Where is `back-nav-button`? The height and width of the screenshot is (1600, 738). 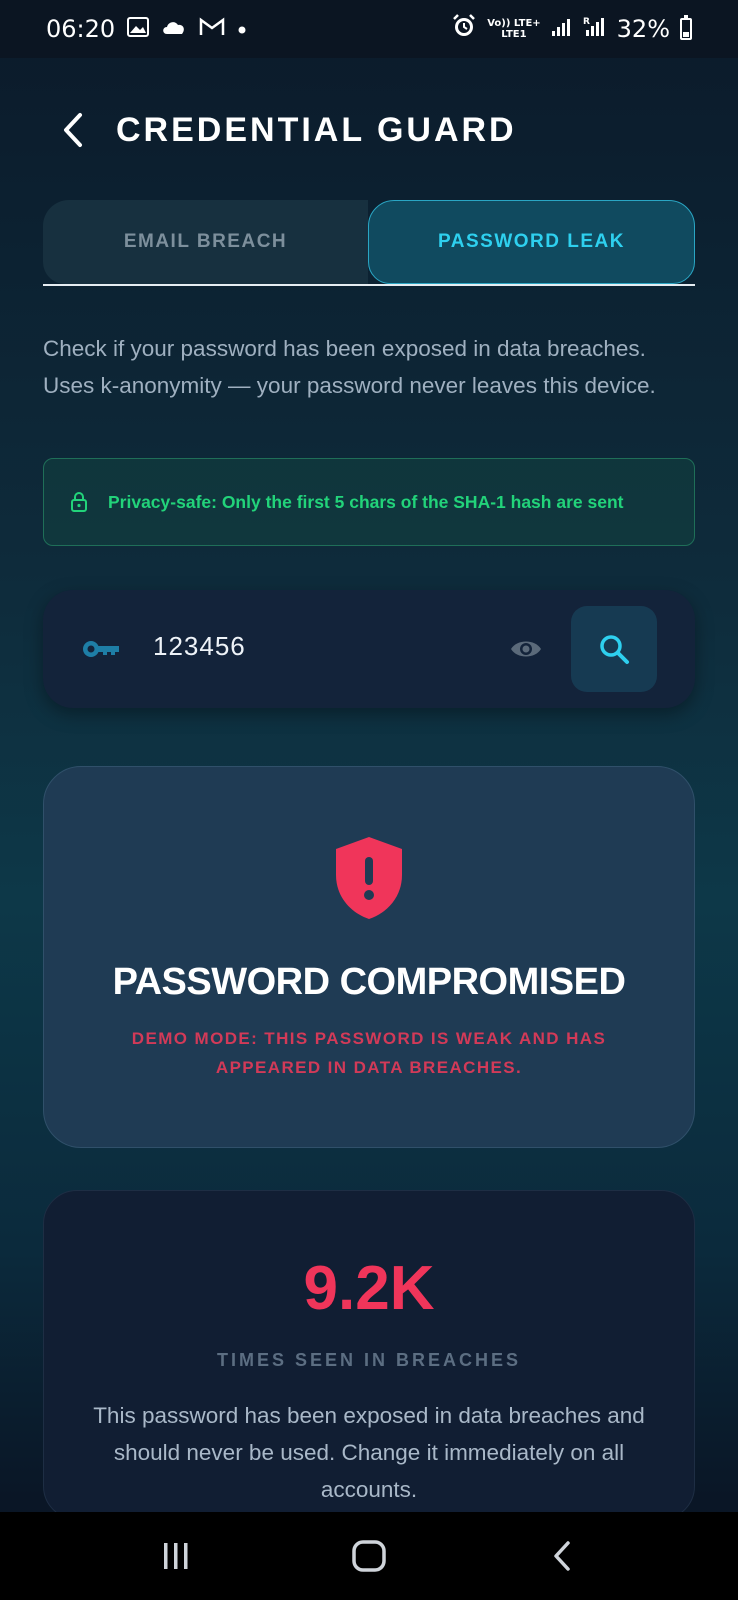
back-nav-button is located at coordinates (562, 1556).